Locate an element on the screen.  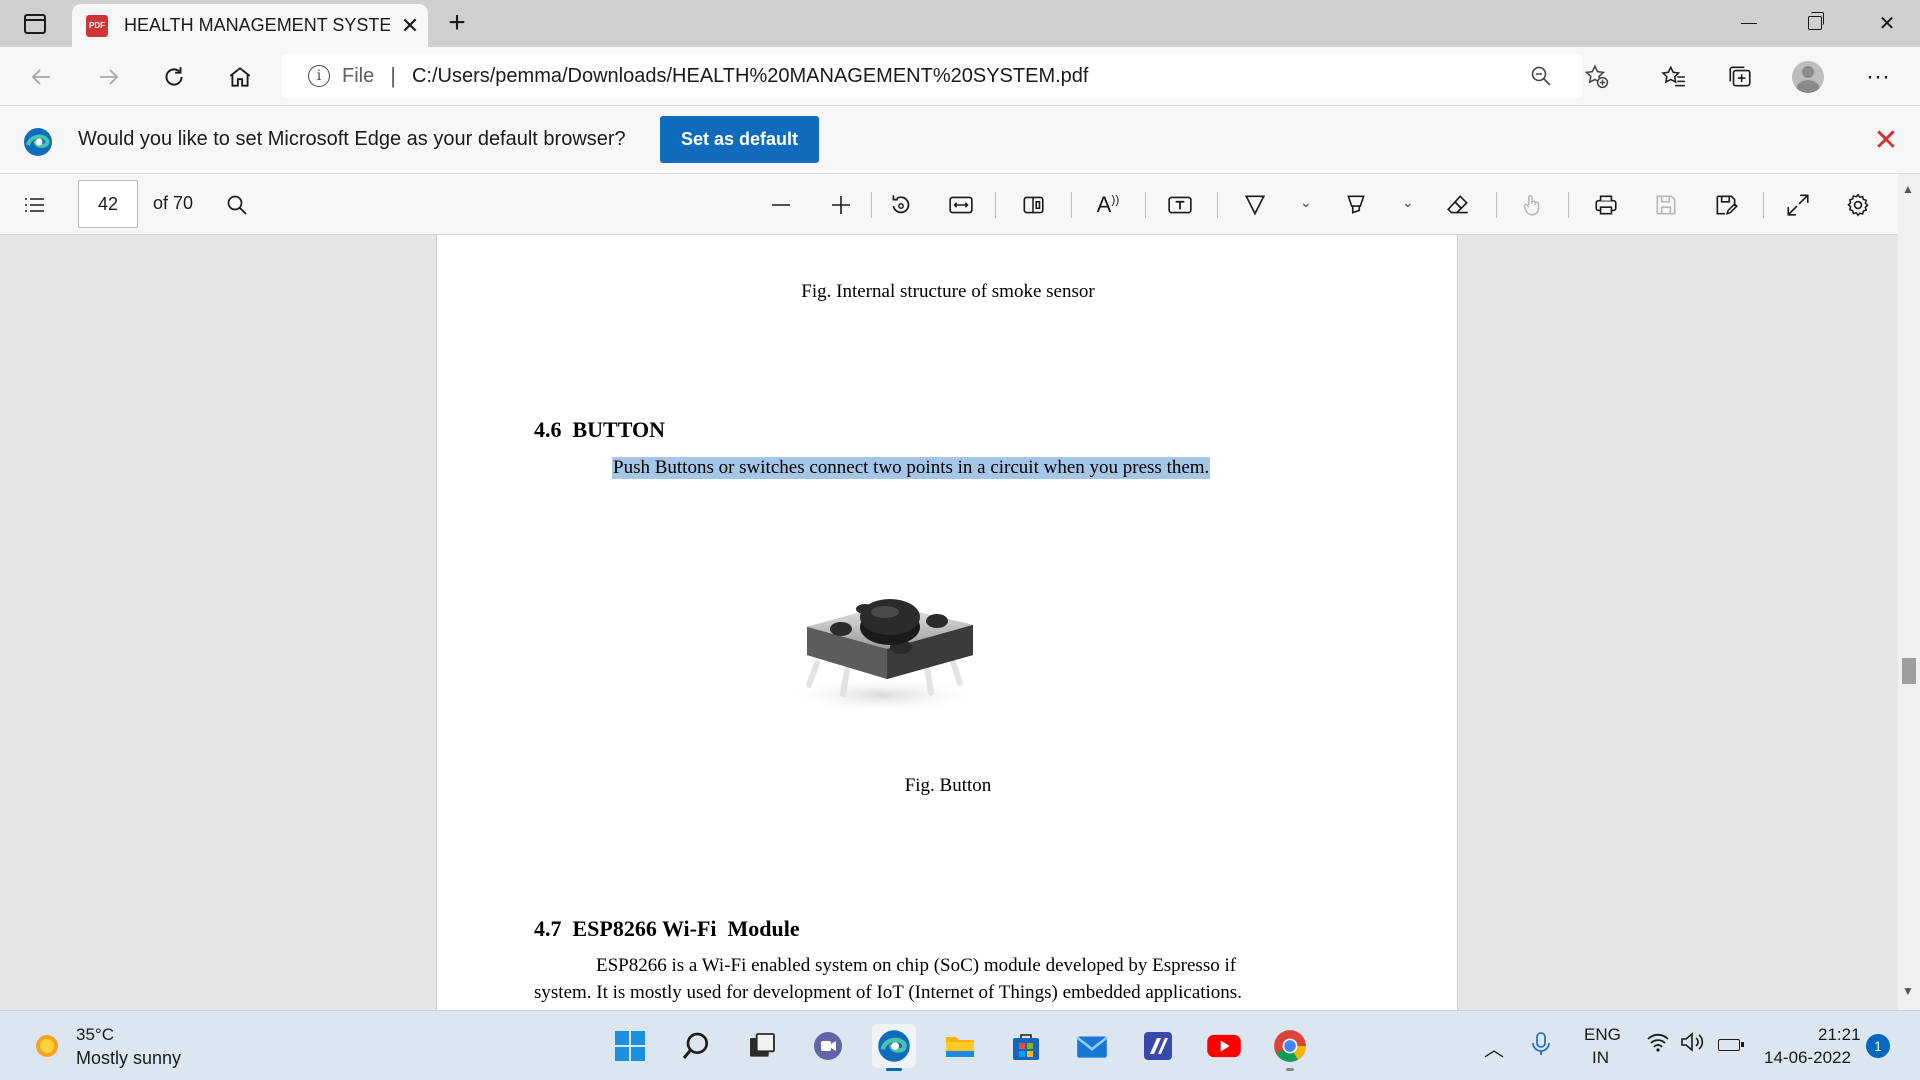
scrollbar-thumb is located at coordinates (1909, 671).